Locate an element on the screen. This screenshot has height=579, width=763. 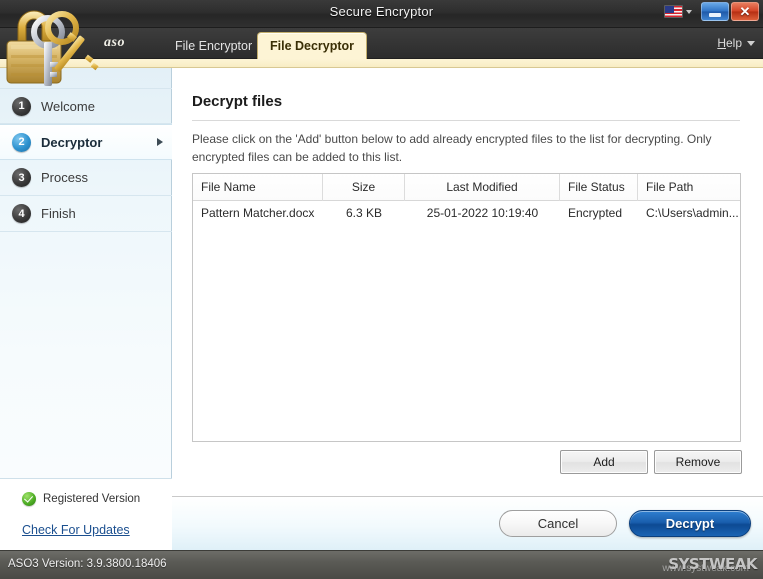
cell-file-status: Encrypted is located at coordinates (595, 213).